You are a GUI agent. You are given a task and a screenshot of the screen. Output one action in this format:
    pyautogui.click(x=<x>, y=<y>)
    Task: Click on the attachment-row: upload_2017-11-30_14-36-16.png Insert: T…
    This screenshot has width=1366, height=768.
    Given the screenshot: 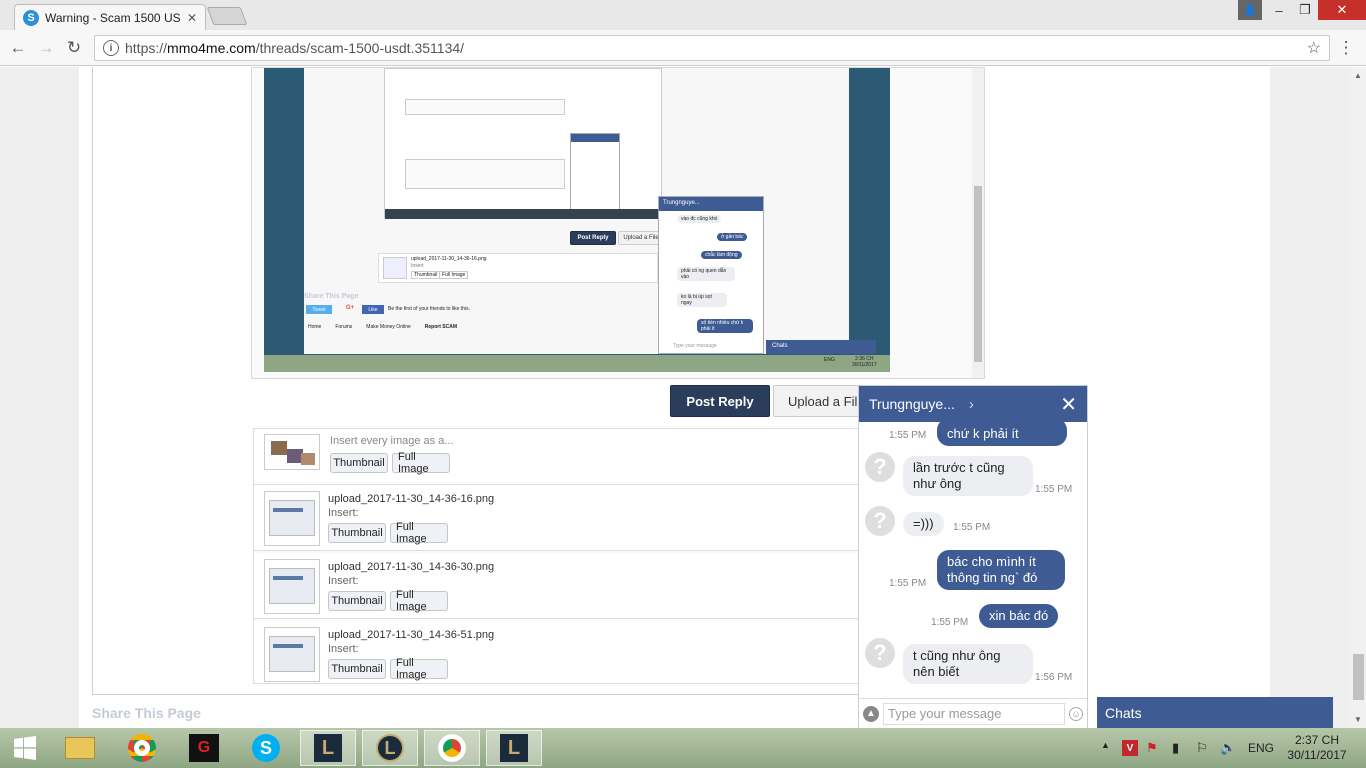 What is the action you would take?
    pyautogui.click(x=556, y=518)
    